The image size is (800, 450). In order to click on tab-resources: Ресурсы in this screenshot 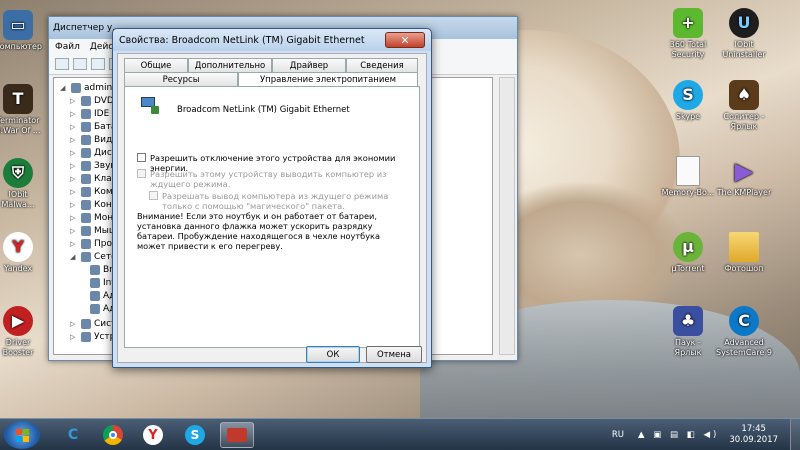, I will do `click(181, 79)`.